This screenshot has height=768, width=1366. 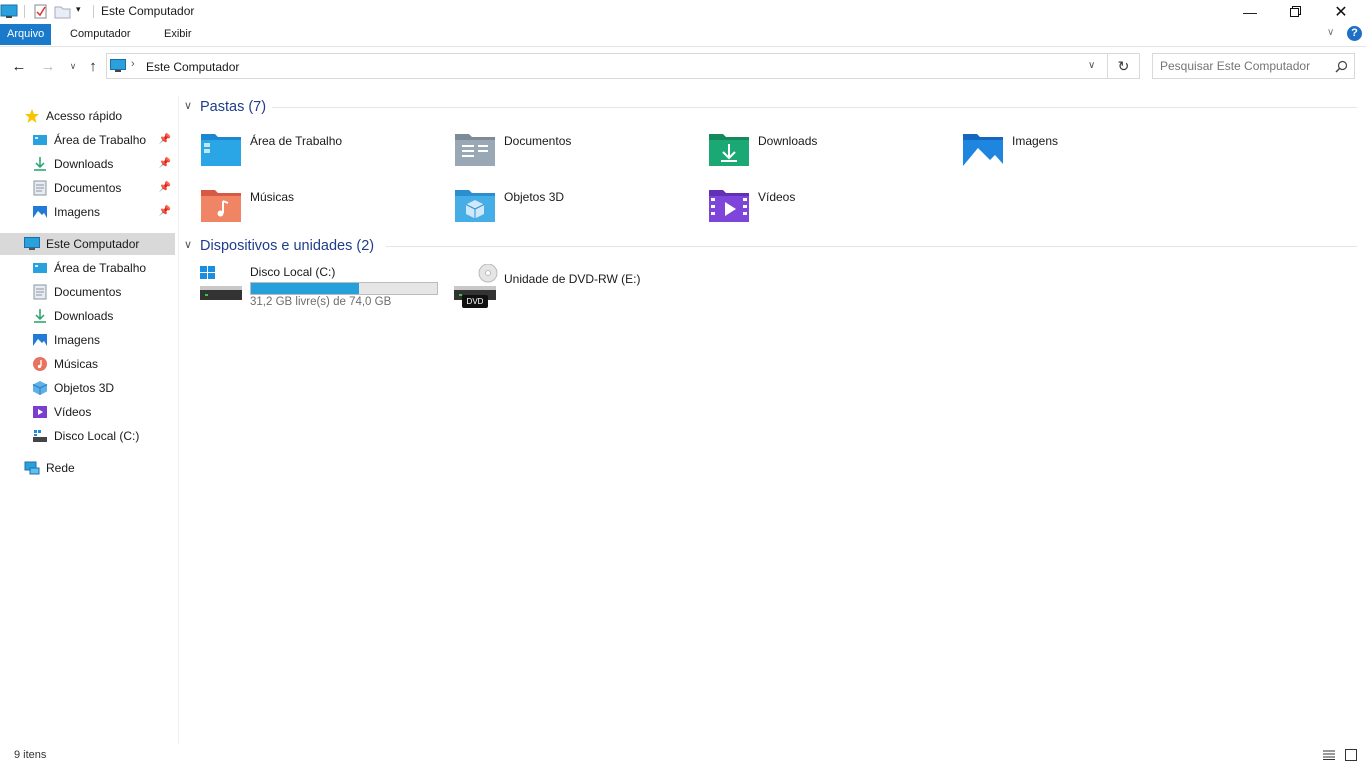 I want to click on restore-button, so click(x=1295, y=11).